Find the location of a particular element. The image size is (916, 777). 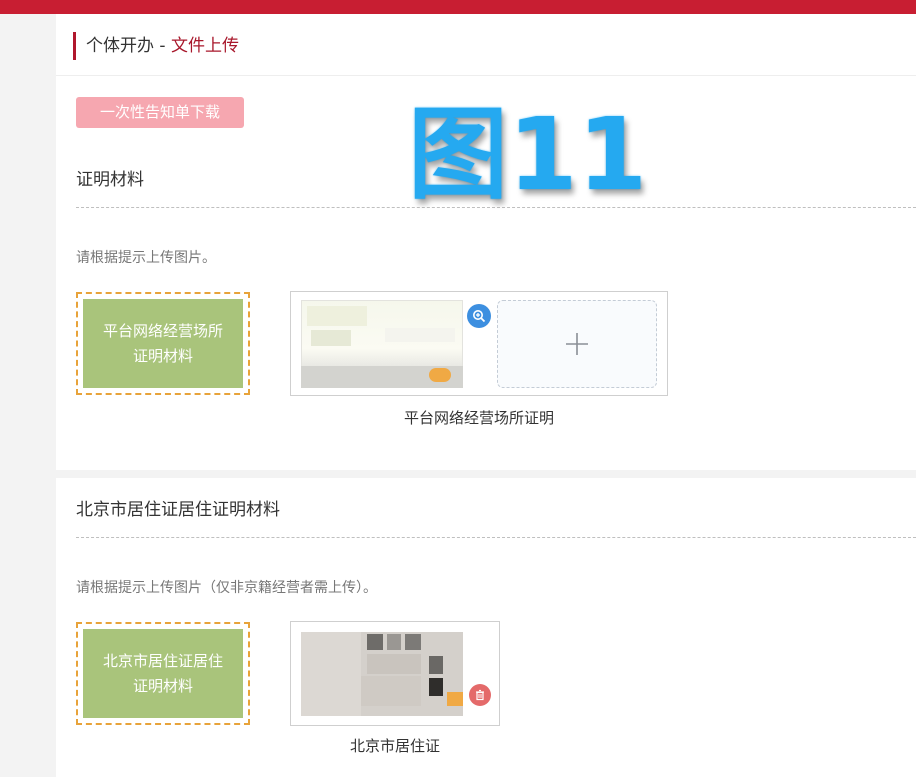

left-rail is located at coordinates (28, 395).